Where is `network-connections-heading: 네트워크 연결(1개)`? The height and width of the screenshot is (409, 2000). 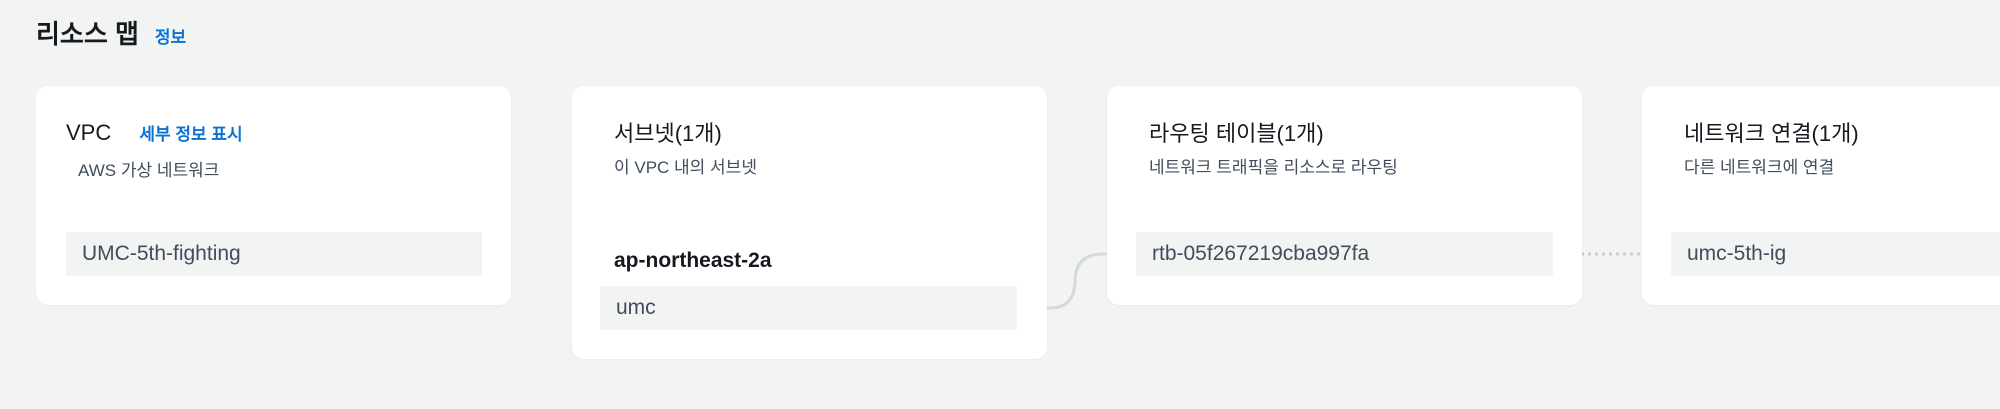
network-connections-heading: 네트워크 연결(1개) is located at coordinates (1771, 133).